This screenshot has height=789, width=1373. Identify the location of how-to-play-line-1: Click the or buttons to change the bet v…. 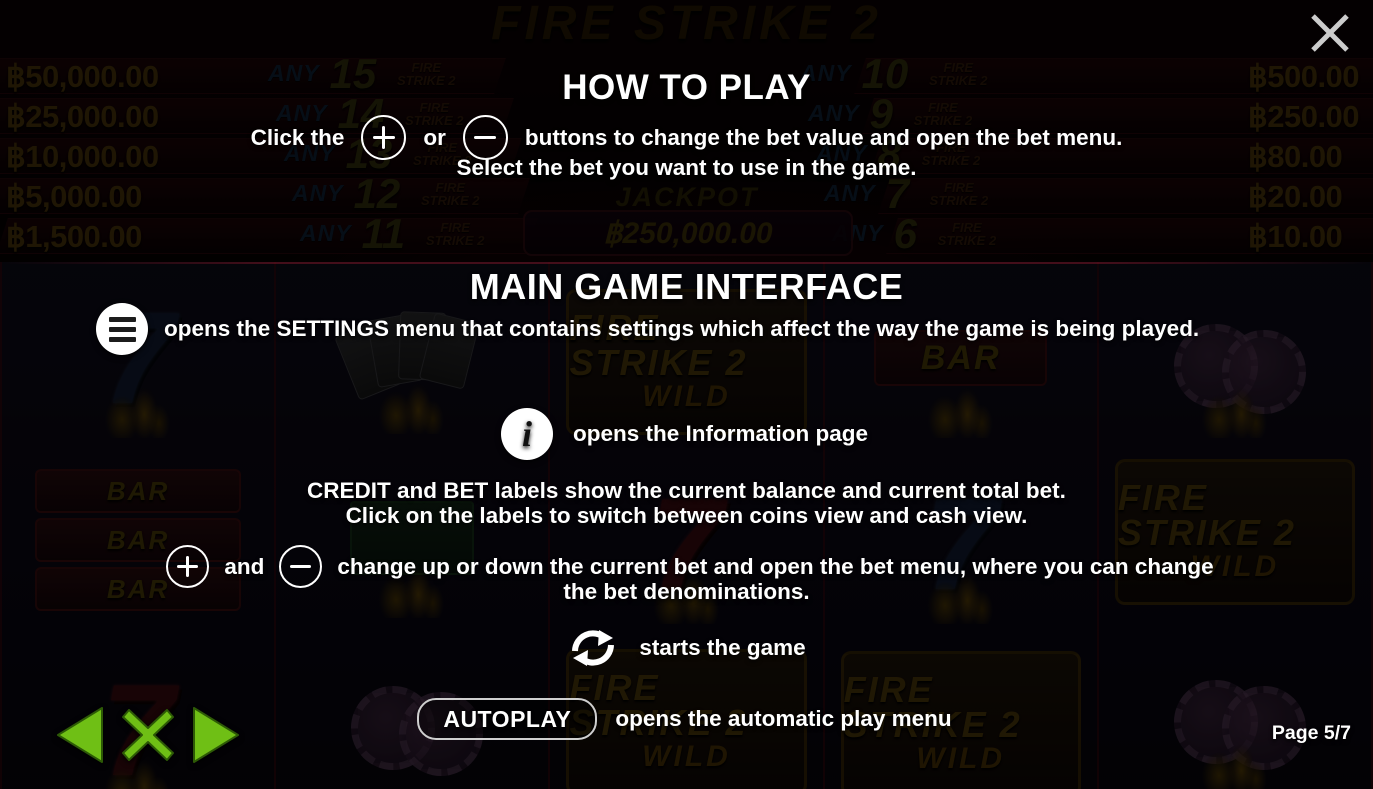
(686, 137).